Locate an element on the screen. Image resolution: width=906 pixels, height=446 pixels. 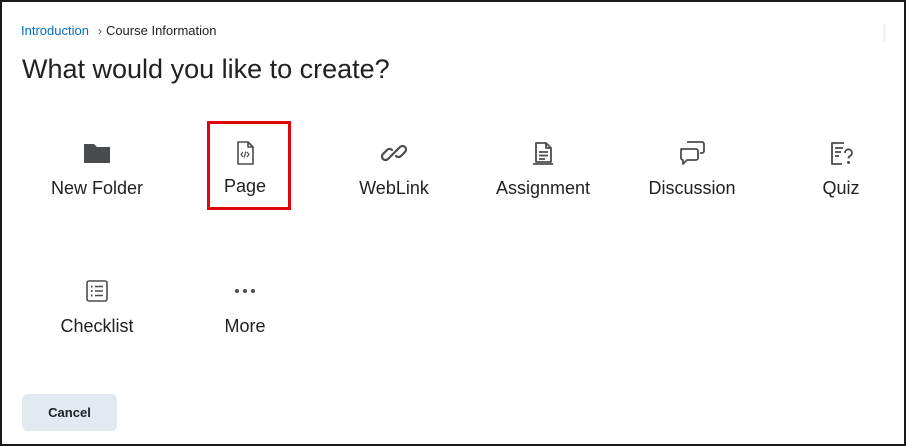
option-label: Checklist is located at coordinates (97, 326).